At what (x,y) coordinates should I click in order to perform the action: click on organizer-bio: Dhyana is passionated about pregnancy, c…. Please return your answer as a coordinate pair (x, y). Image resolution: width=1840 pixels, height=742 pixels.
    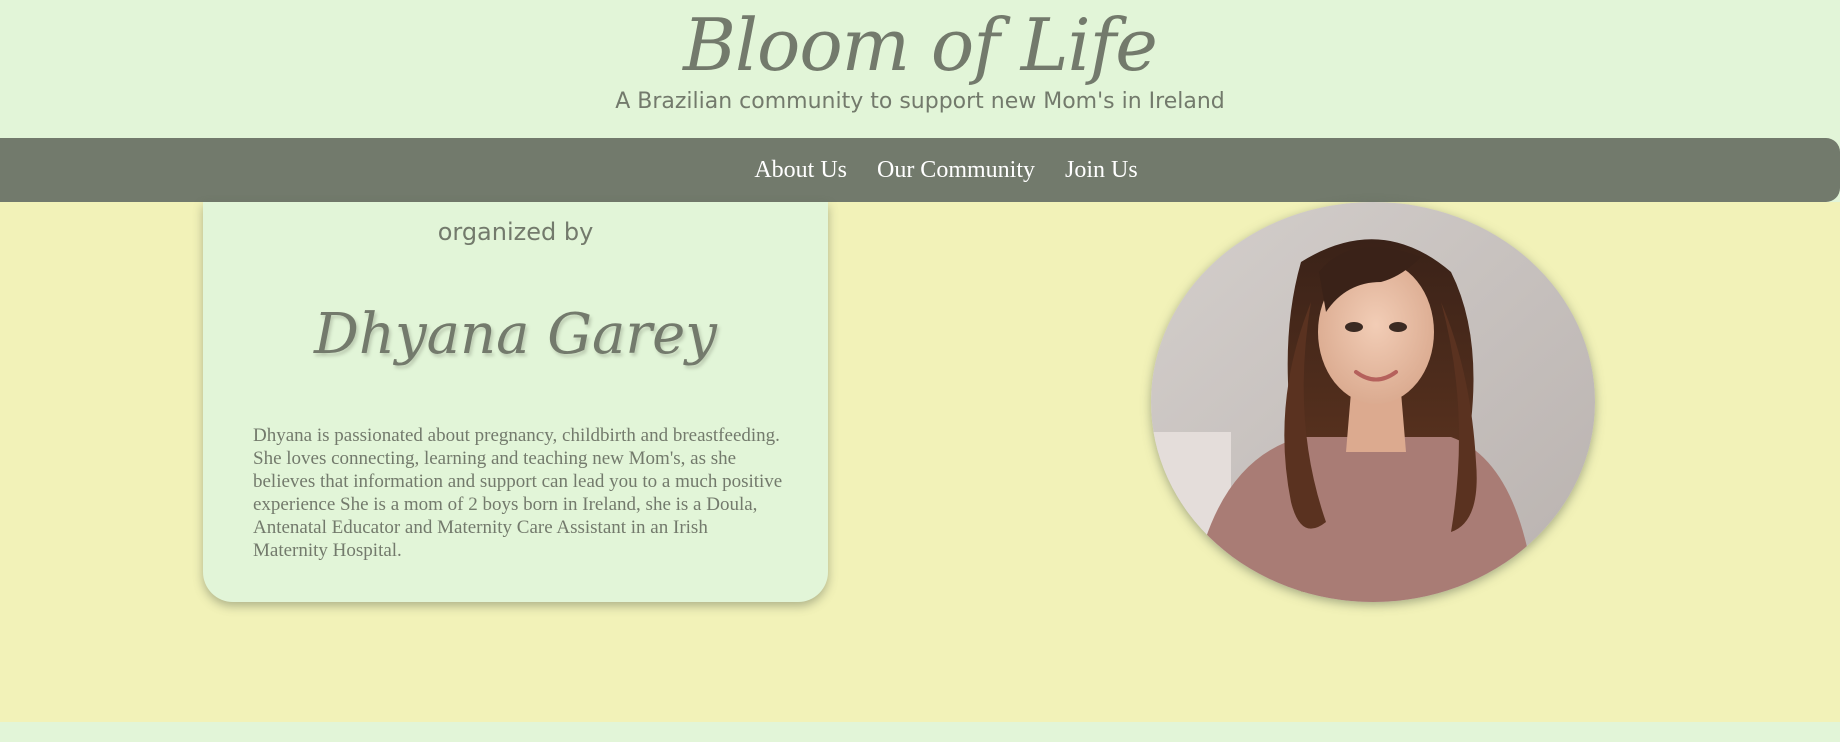
    Looking at the image, I should click on (518, 493).